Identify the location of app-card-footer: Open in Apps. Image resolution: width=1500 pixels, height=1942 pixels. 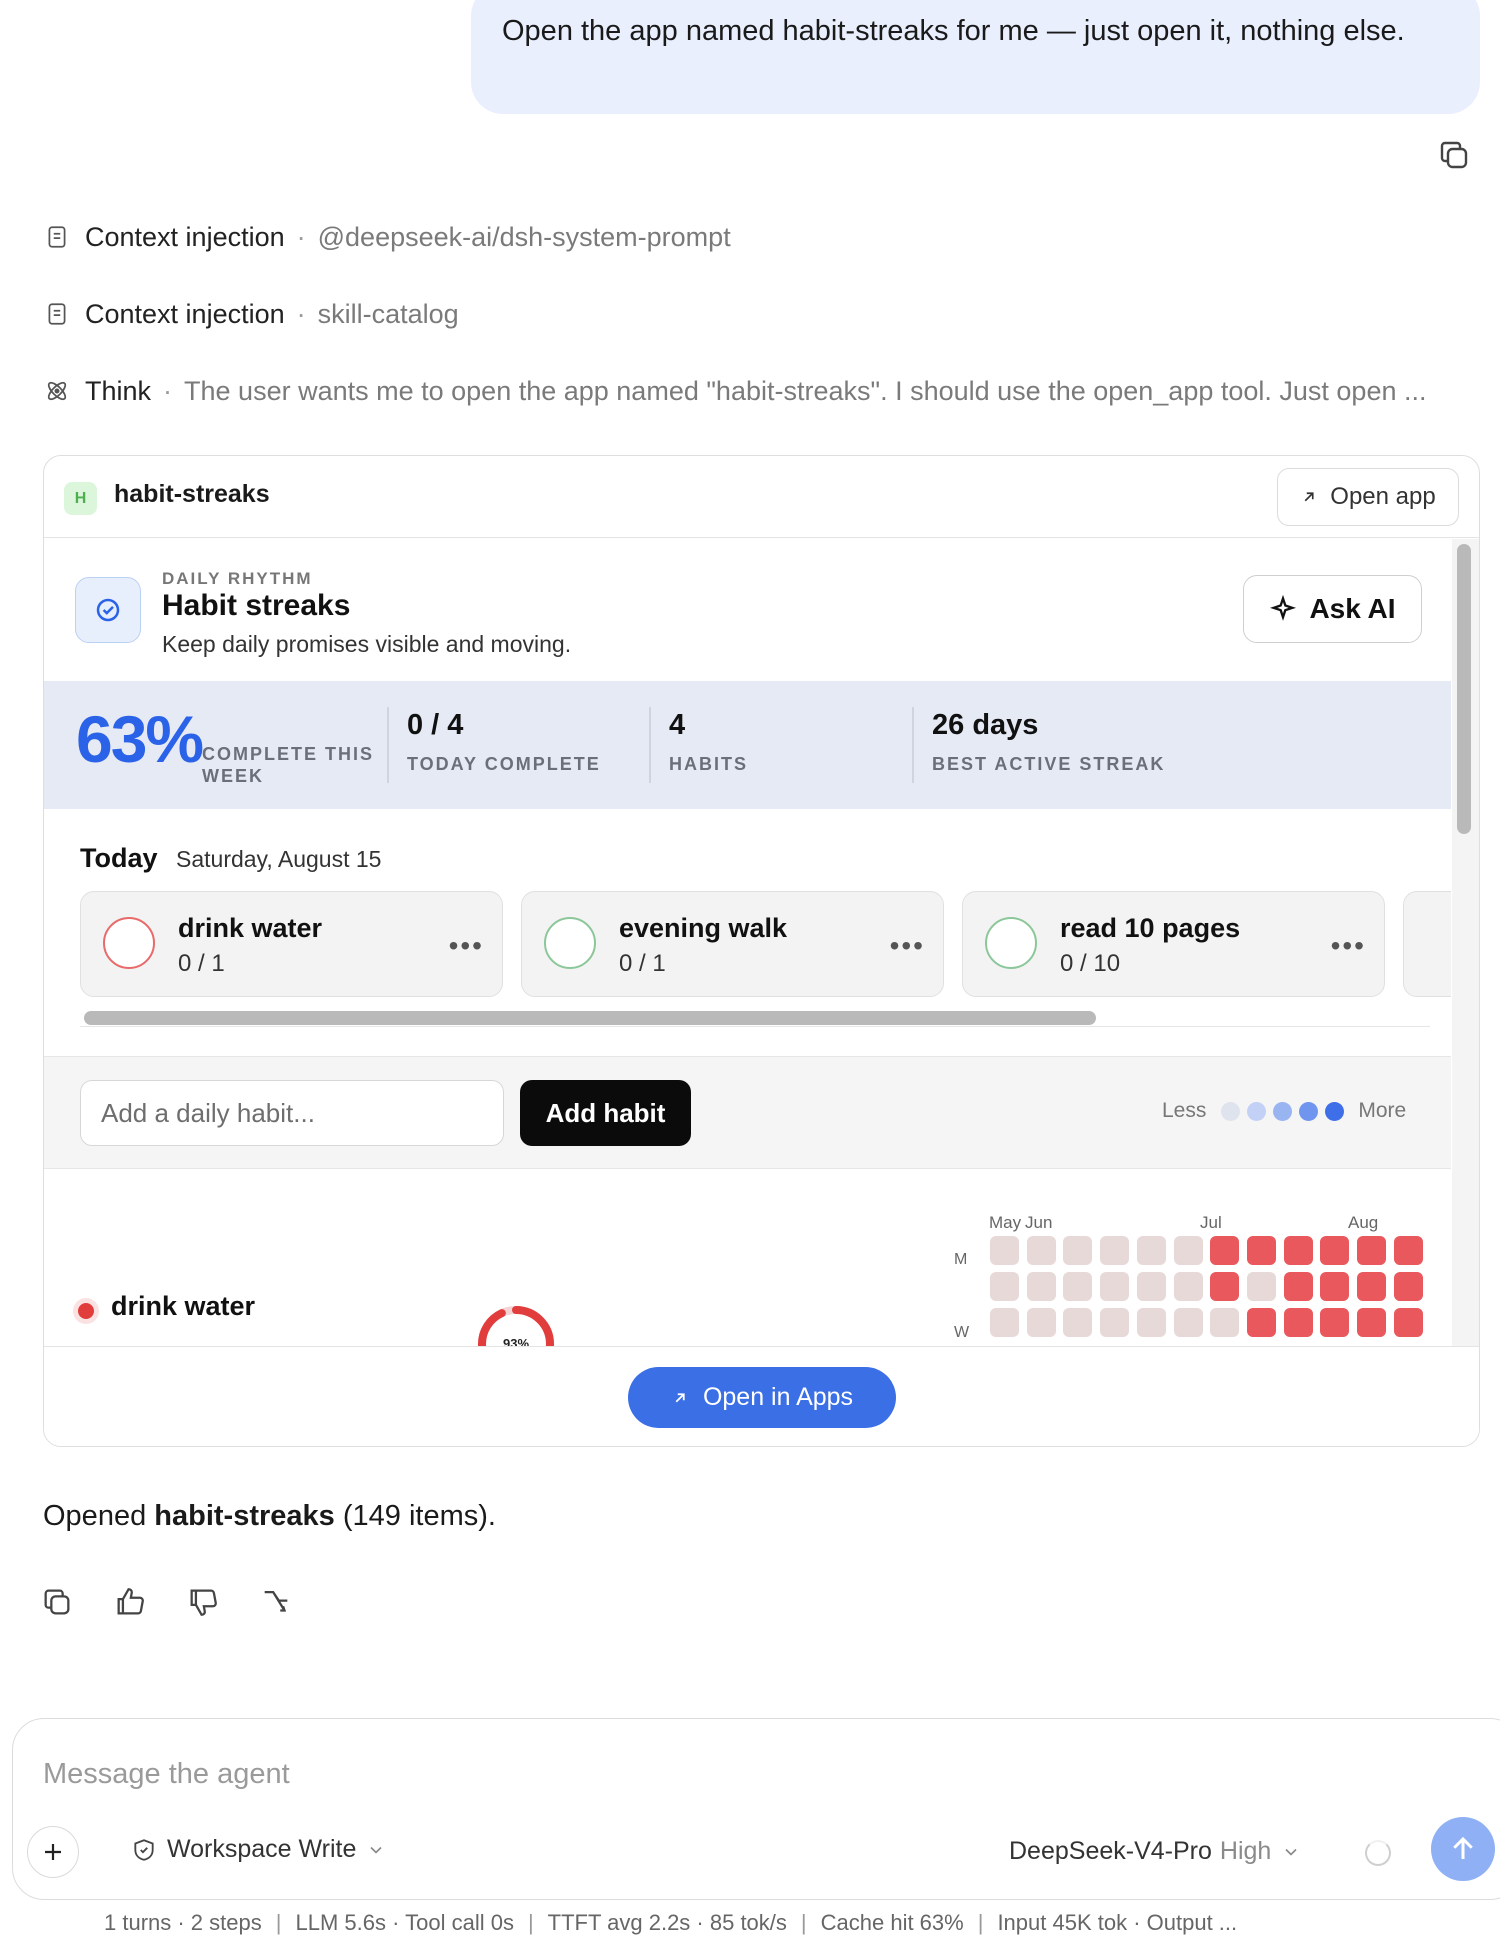
(761, 1396).